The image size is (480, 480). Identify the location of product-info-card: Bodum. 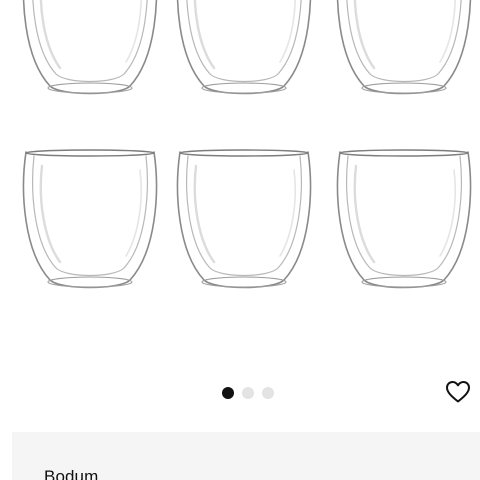
(246, 456).